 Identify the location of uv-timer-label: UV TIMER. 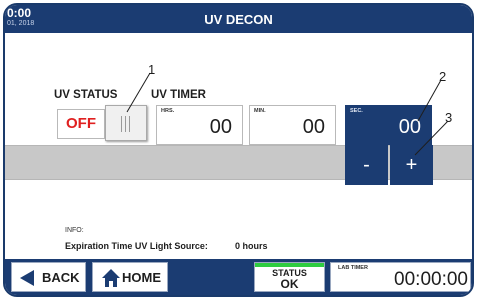
(178, 95).